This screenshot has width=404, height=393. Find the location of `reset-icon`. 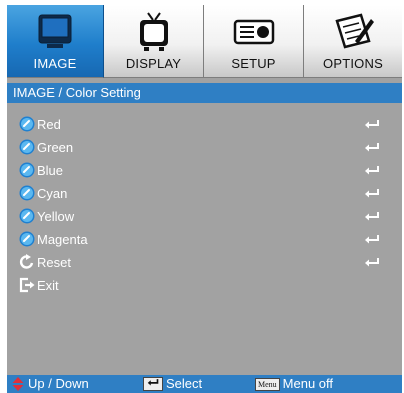

reset-icon is located at coordinates (26, 261).